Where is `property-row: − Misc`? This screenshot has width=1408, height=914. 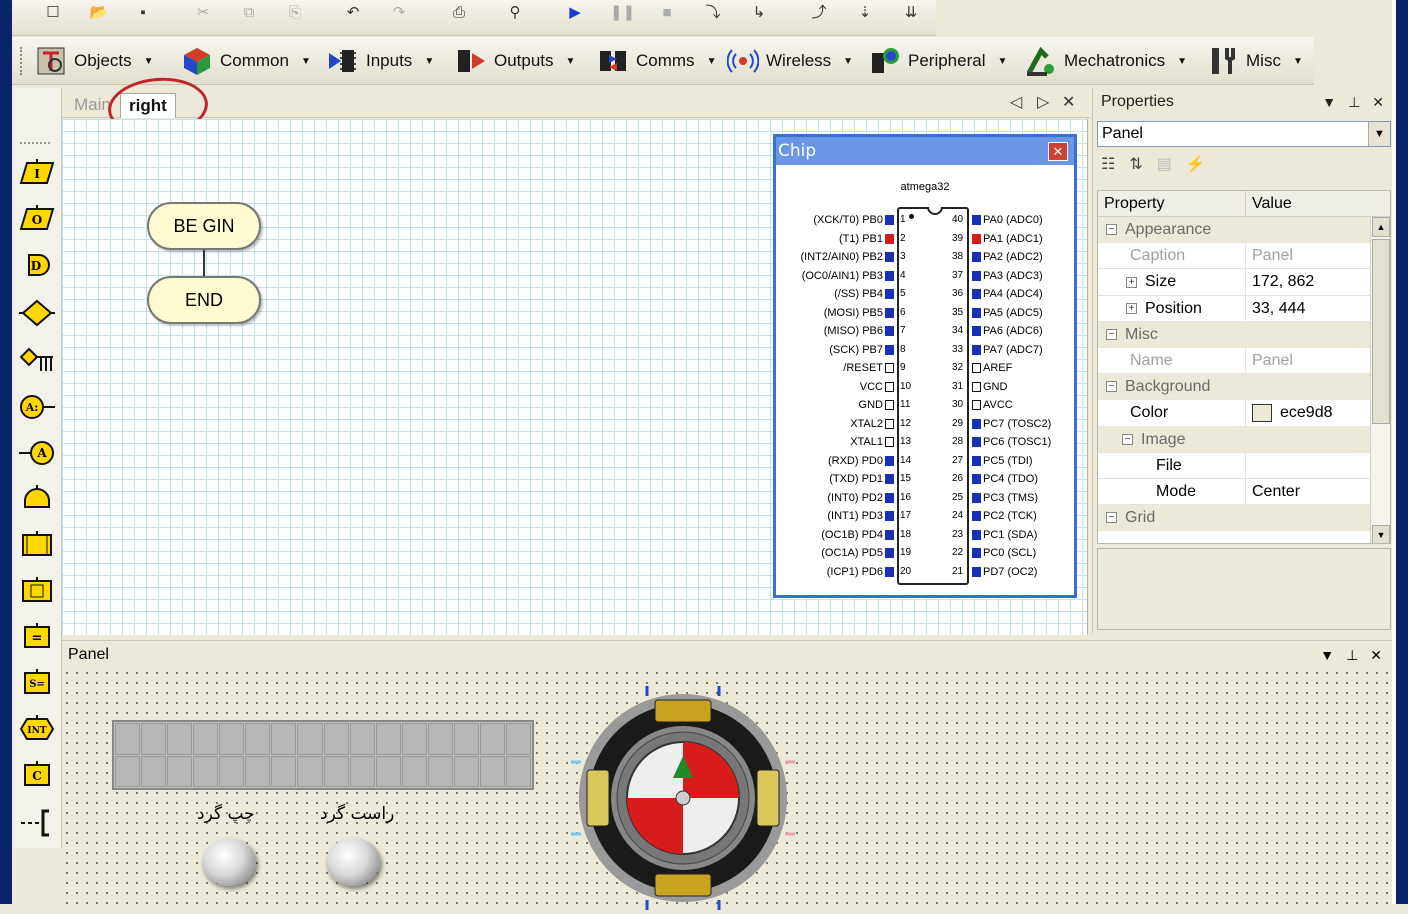 property-row: − Misc is located at coordinates (1244, 334).